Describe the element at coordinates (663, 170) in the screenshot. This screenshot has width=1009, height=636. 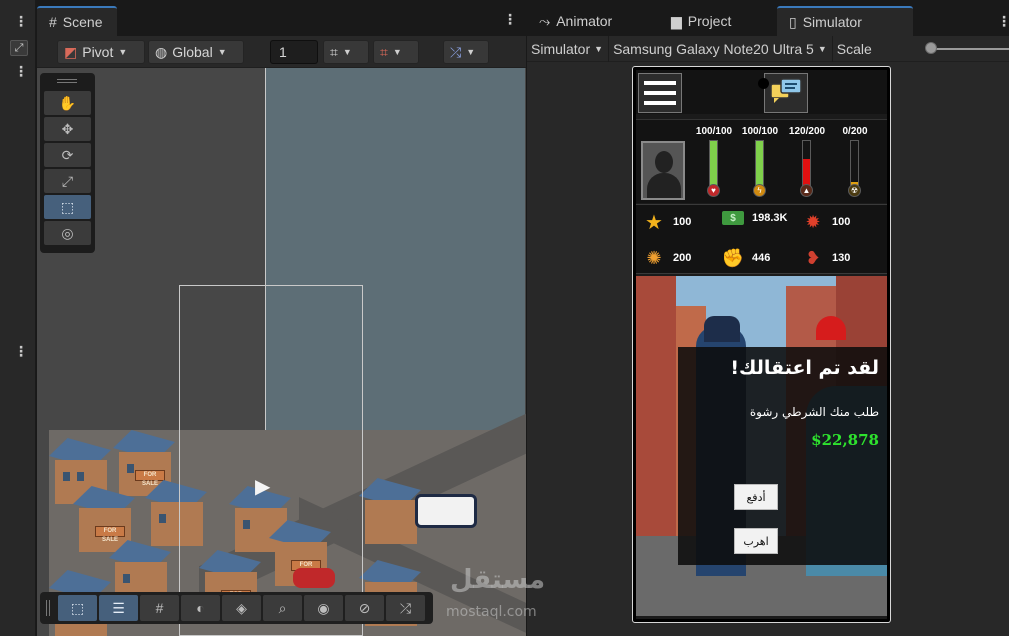
I see `avatar` at that location.